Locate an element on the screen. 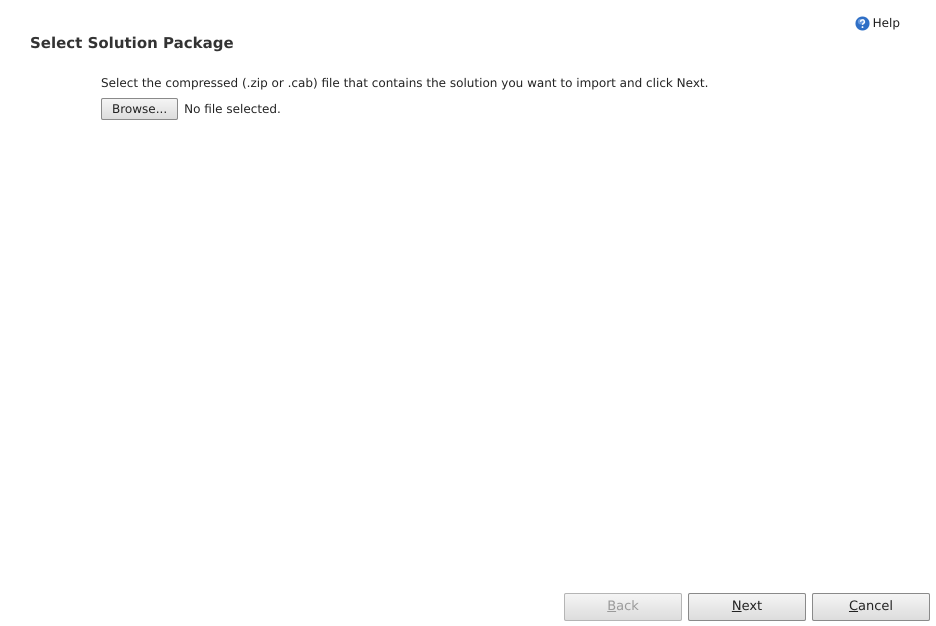  file-status-text: No file selected. is located at coordinates (232, 109).